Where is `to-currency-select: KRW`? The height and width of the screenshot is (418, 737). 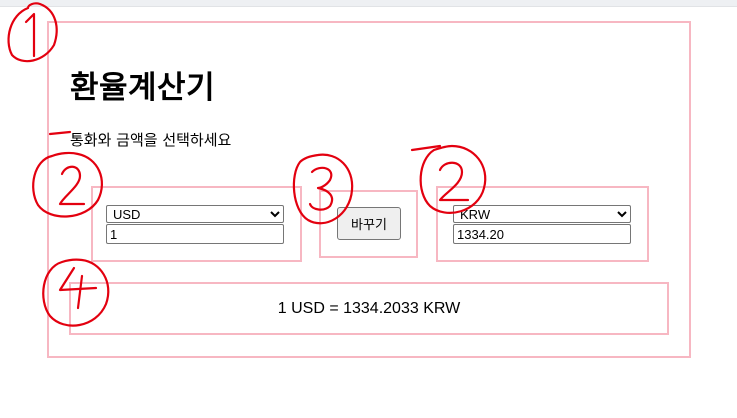 to-currency-select: KRW is located at coordinates (542, 214).